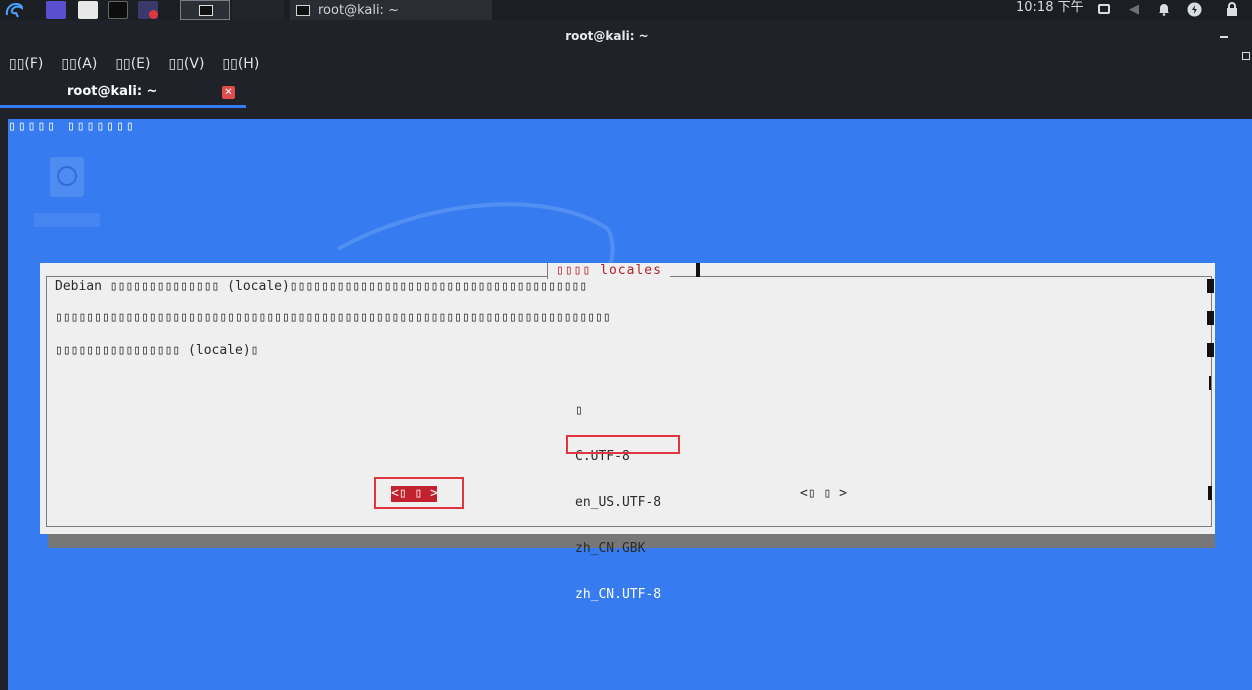 Image resolution: width=1252 pixels, height=690 pixels. Describe the element at coordinates (826, 494) in the screenshot. I see `cancel-button: <▯ ▯ >` at that location.